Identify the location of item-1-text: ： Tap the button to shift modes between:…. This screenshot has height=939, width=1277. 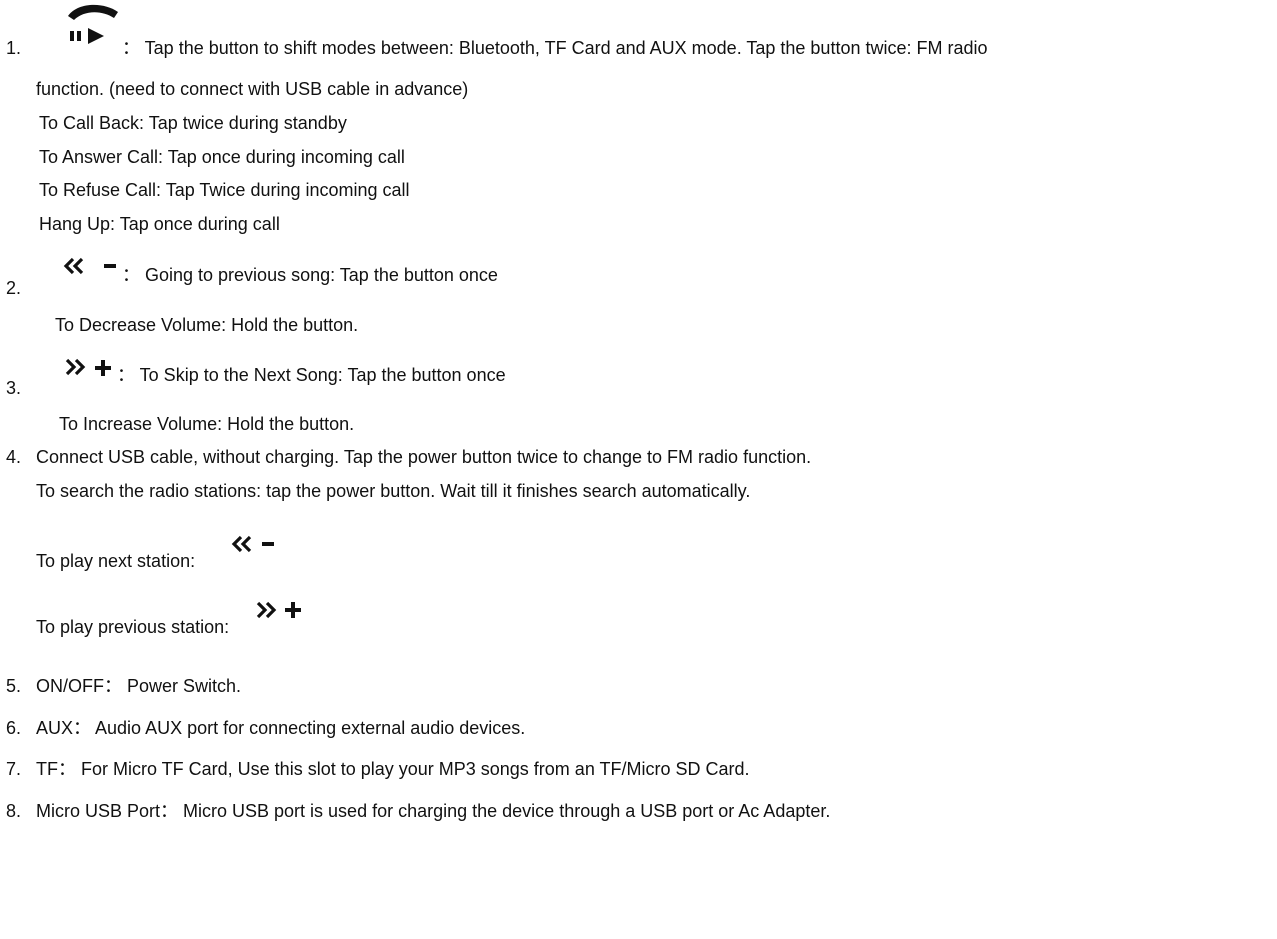
(555, 48).